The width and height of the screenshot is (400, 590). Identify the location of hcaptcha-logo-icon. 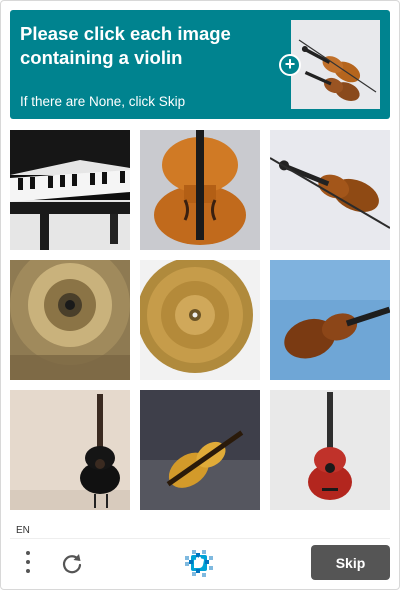
(199, 563).